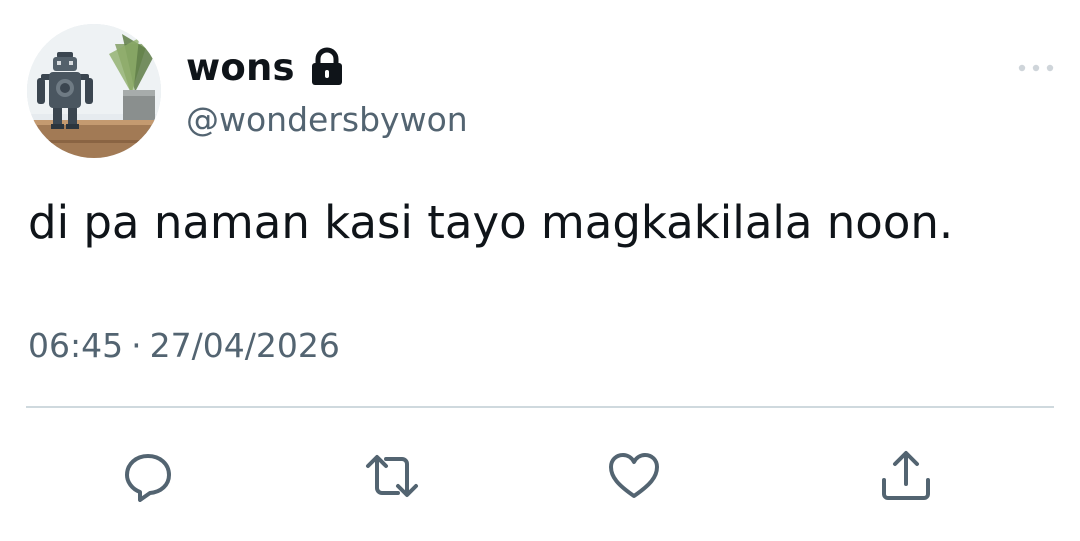  I want to click on reply-icon, so click(148, 476).